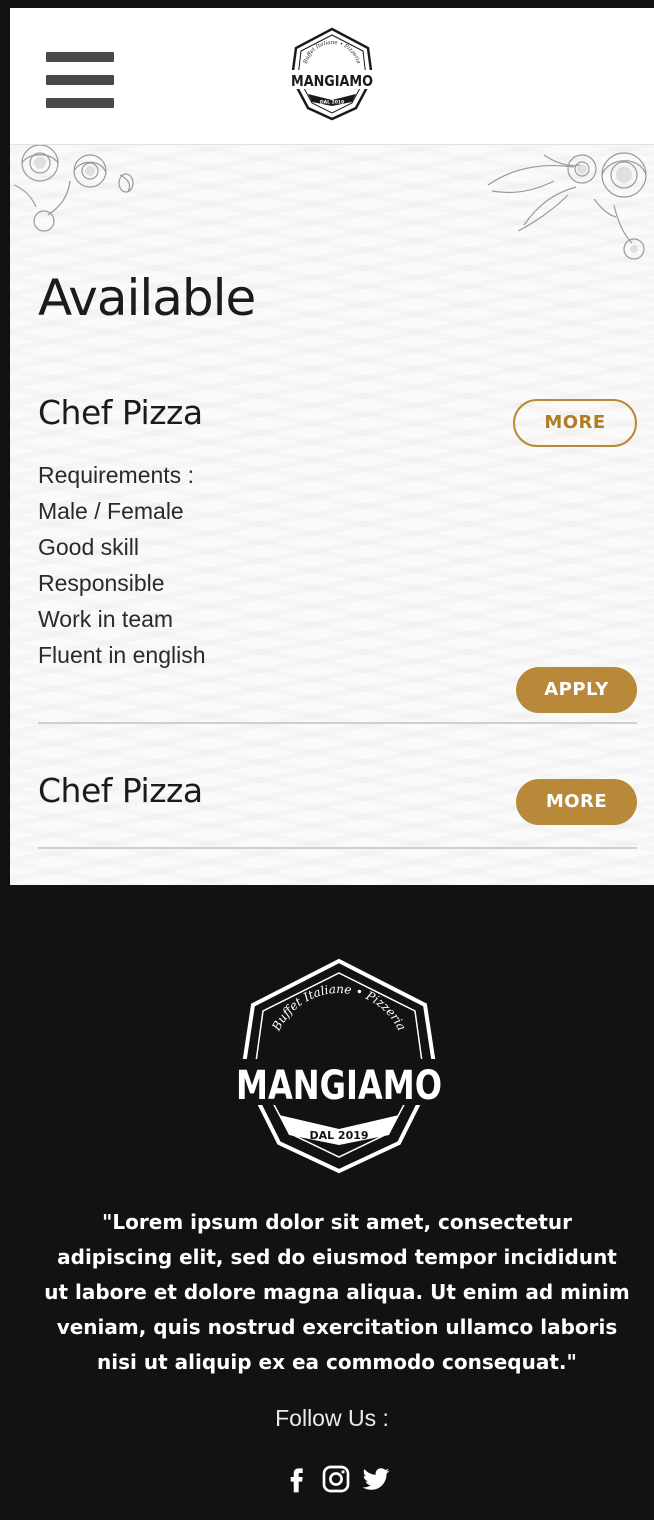 The height and width of the screenshot is (1520, 654). What do you see at coordinates (106, 619) in the screenshot?
I see `requirement-item: Work in team` at bounding box center [106, 619].